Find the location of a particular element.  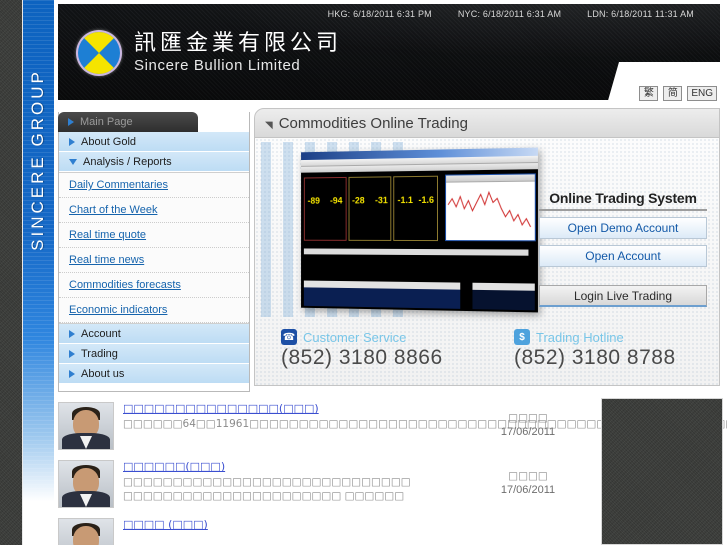

screenshot-chart-window is located at coordinates (490, 207).